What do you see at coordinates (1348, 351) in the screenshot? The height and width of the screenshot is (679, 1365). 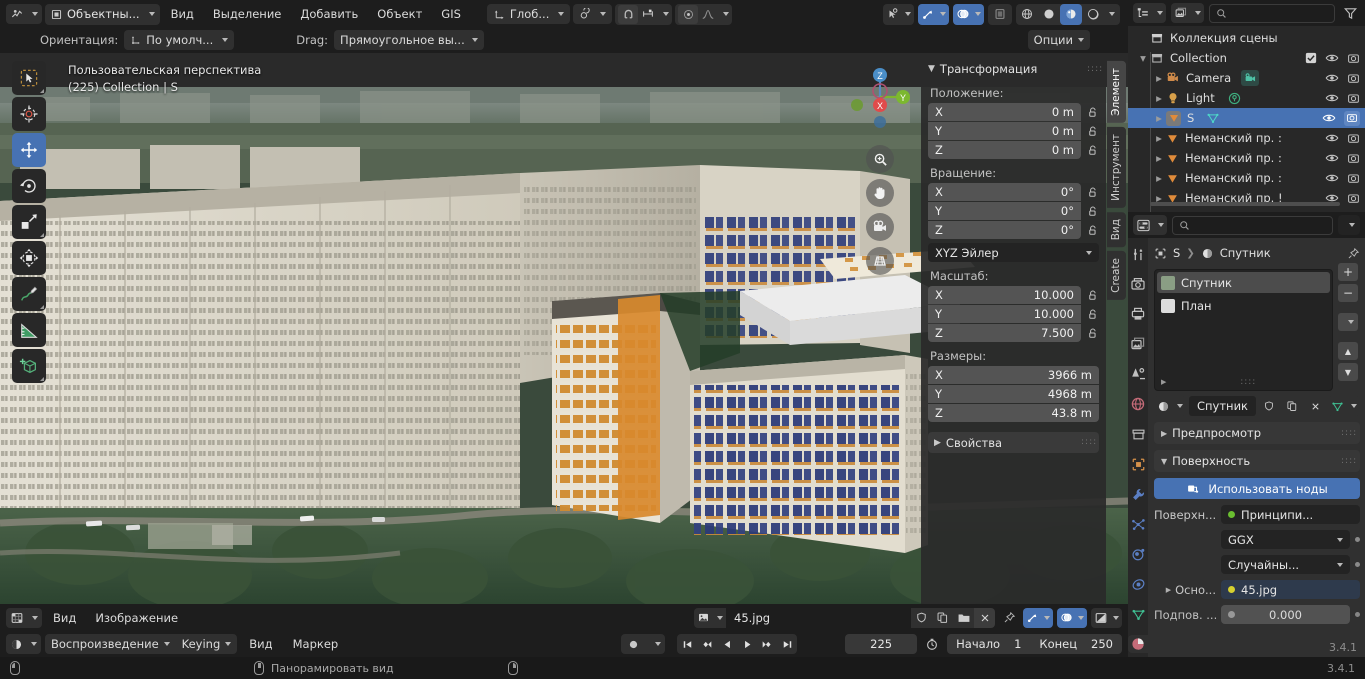 I see `move-up-button: ▲` at bounding box center [1348, 351].